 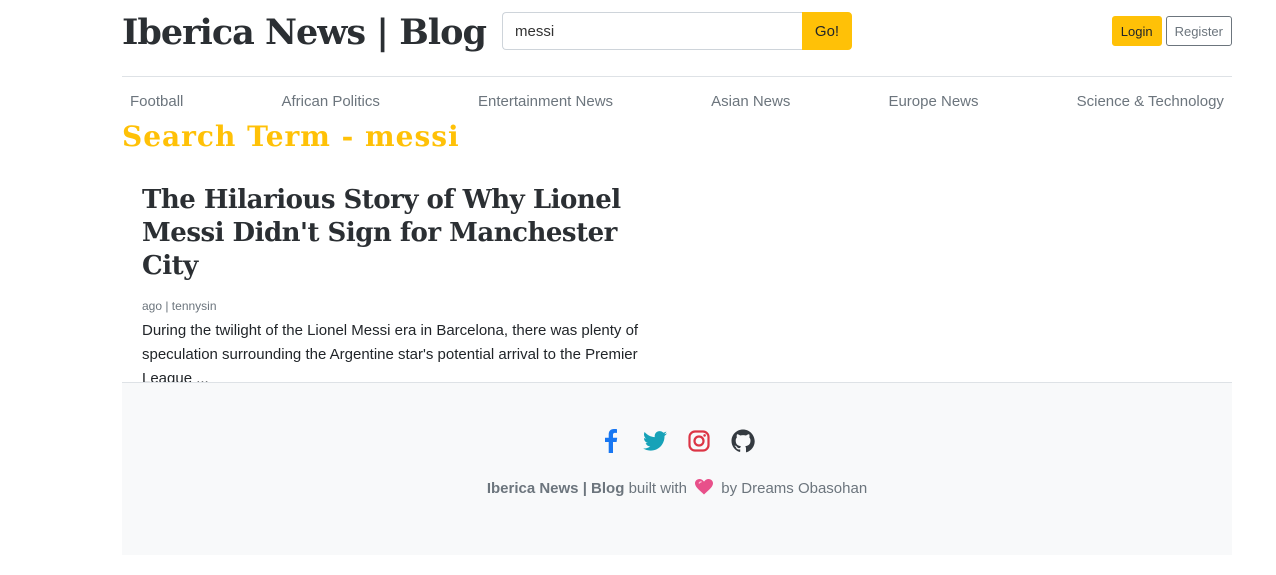 What do you see at coordinates (677, 441) in the screenshot?
I see `social-links` at bounding box center [677, 441].